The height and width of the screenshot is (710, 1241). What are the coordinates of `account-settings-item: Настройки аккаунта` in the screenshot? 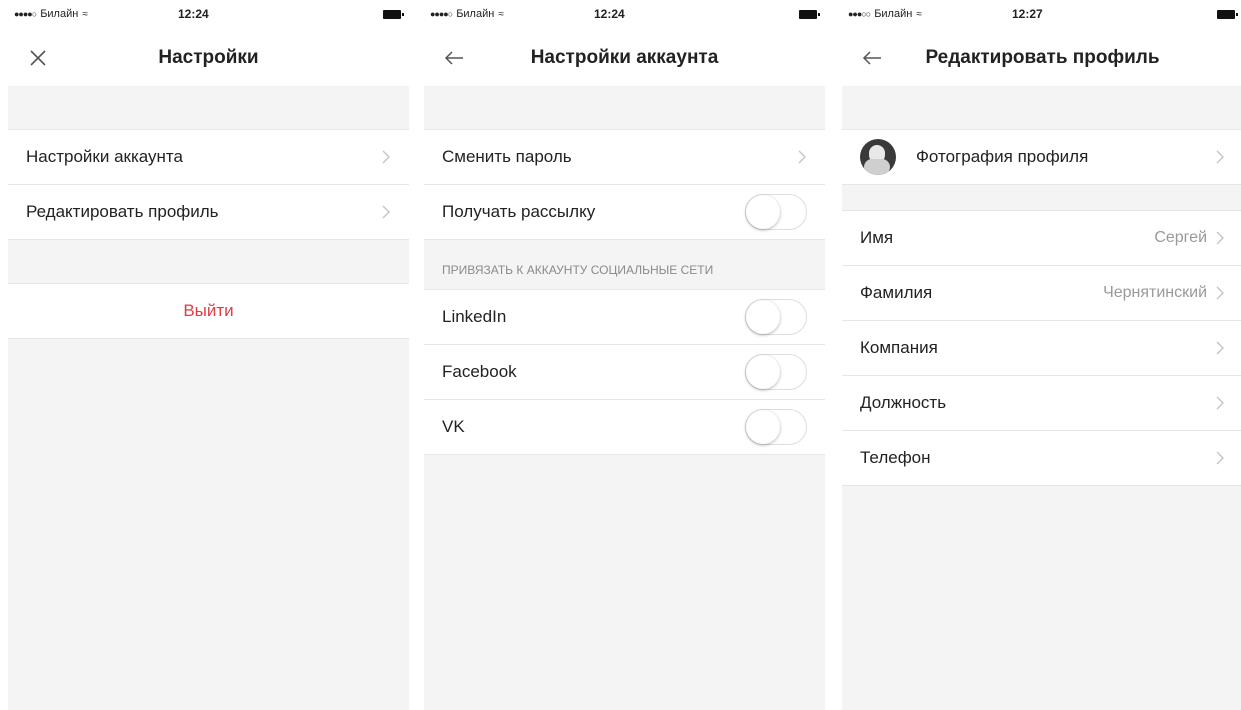 It's located at (208, 157).